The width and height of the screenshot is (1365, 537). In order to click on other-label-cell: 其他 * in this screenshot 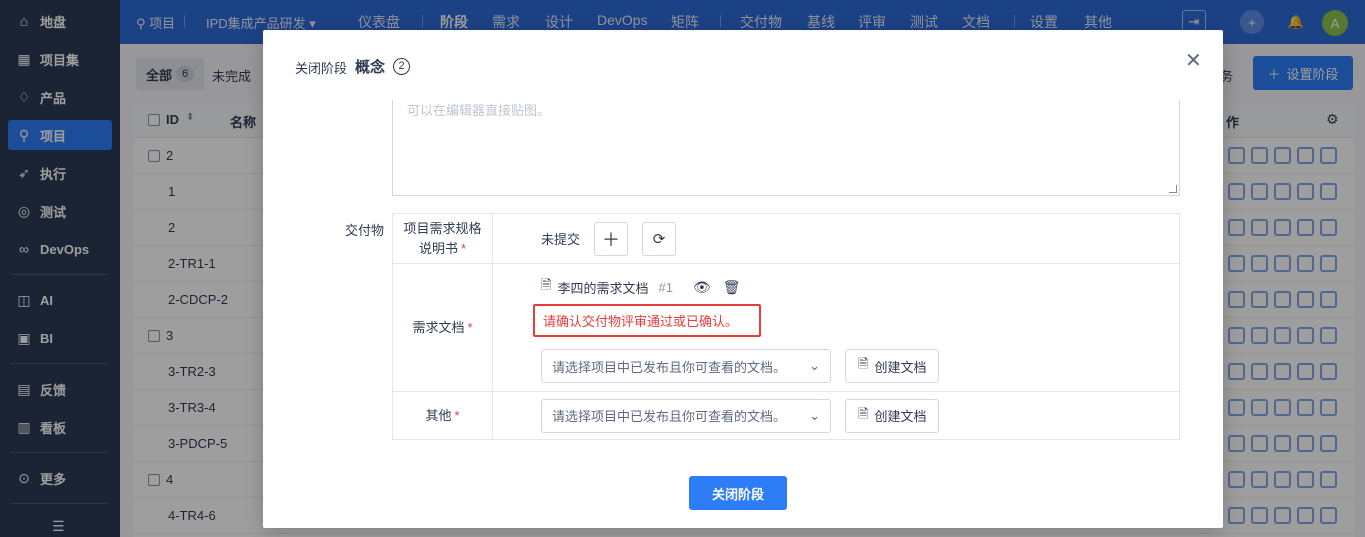, I will do `click(442, 415)`.